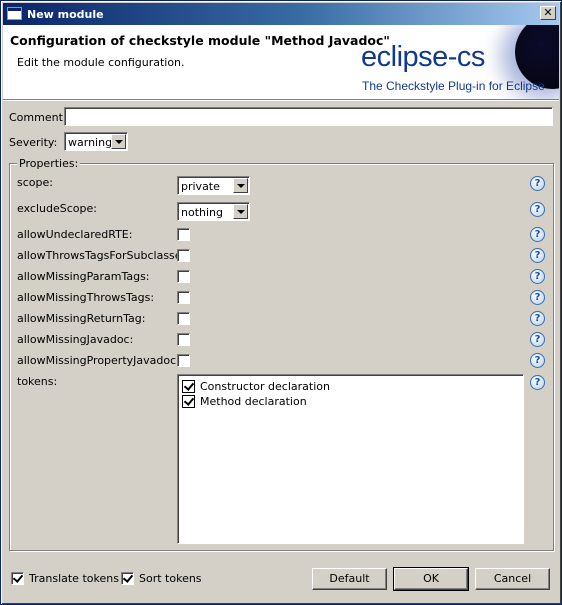  What do you see at coordinates (127, 578) in the screenshot?
I see `sort-tokens-checkbox` at bounding box center [127, 578].